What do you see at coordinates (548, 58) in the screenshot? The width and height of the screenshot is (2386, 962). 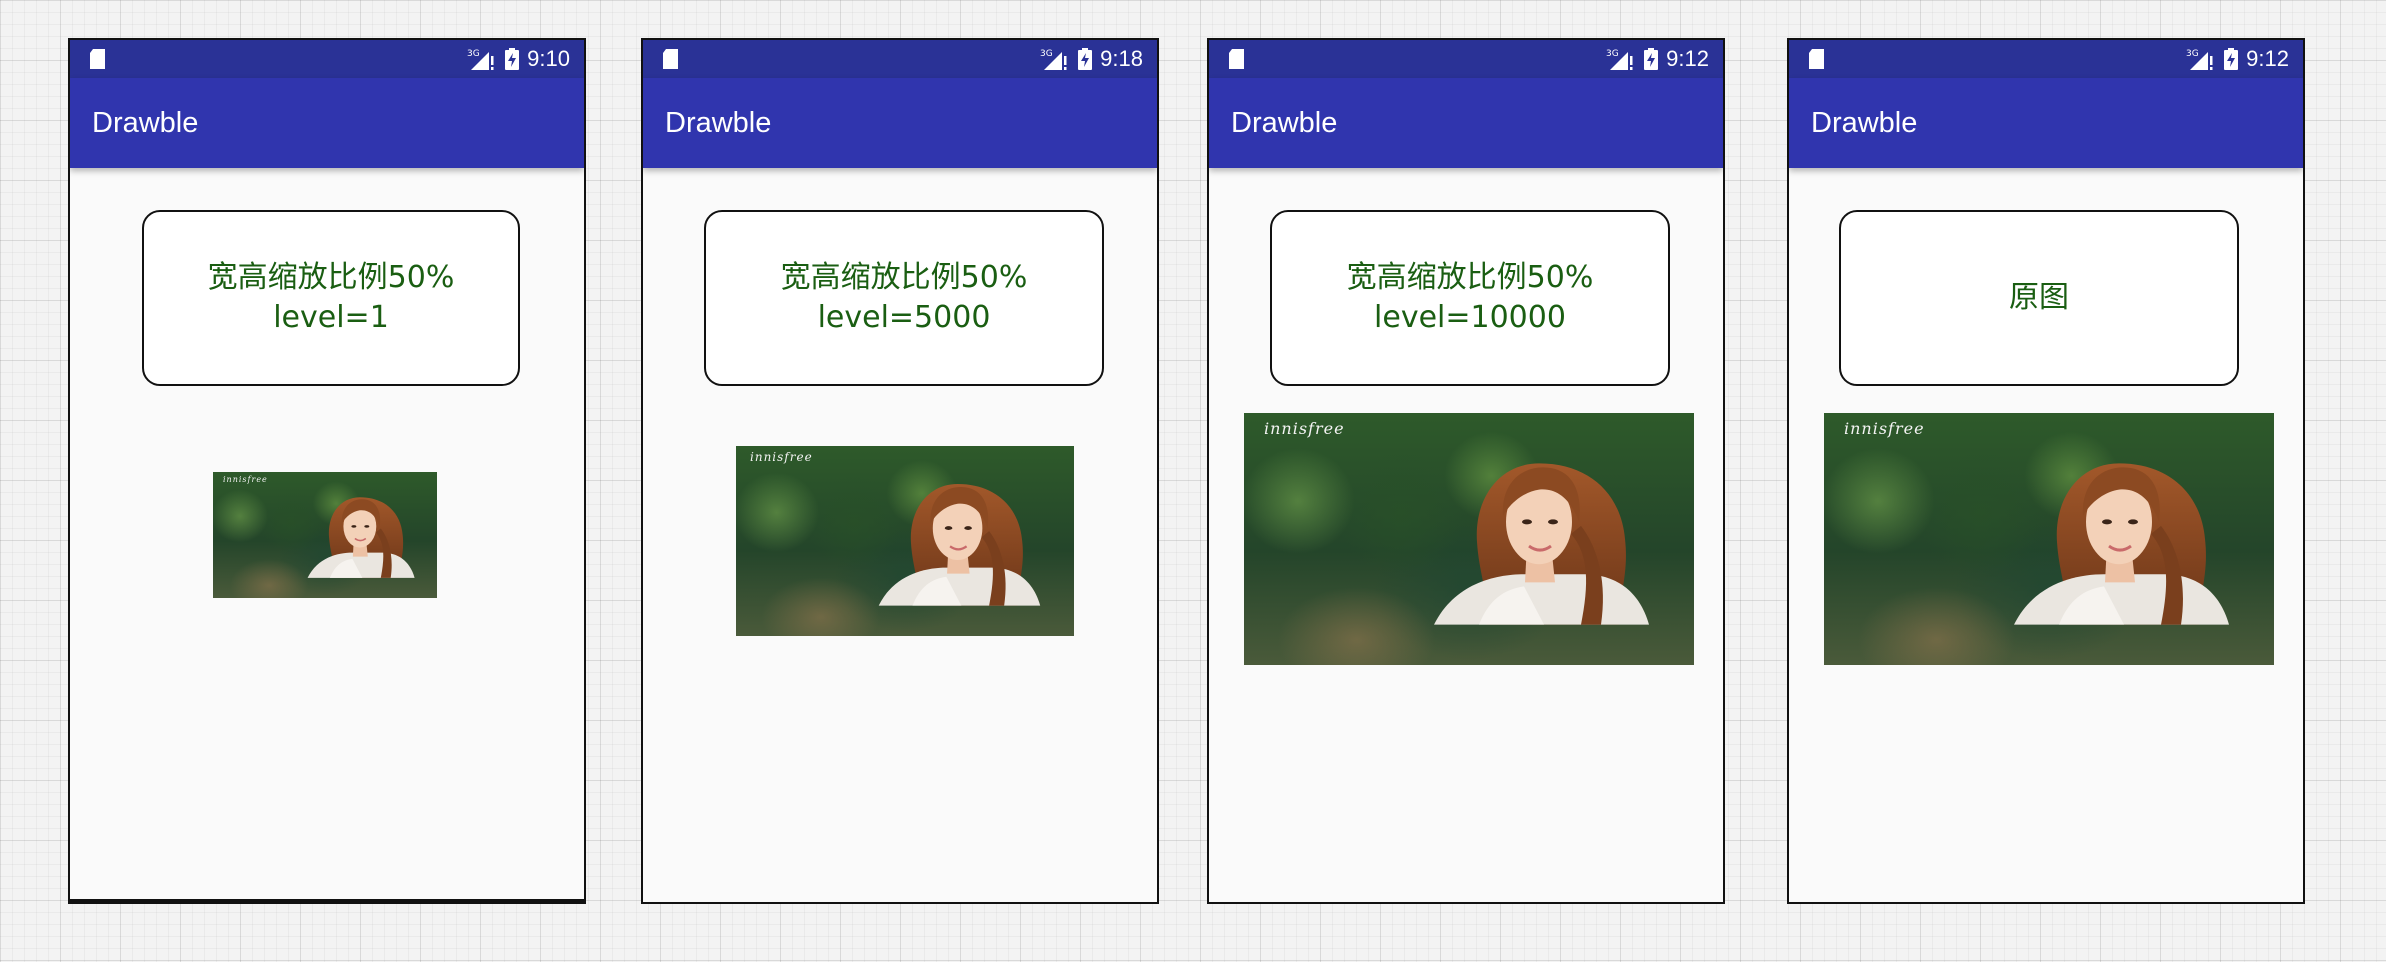 I see `status-time: 9:10` at bounding box center [548, 58].